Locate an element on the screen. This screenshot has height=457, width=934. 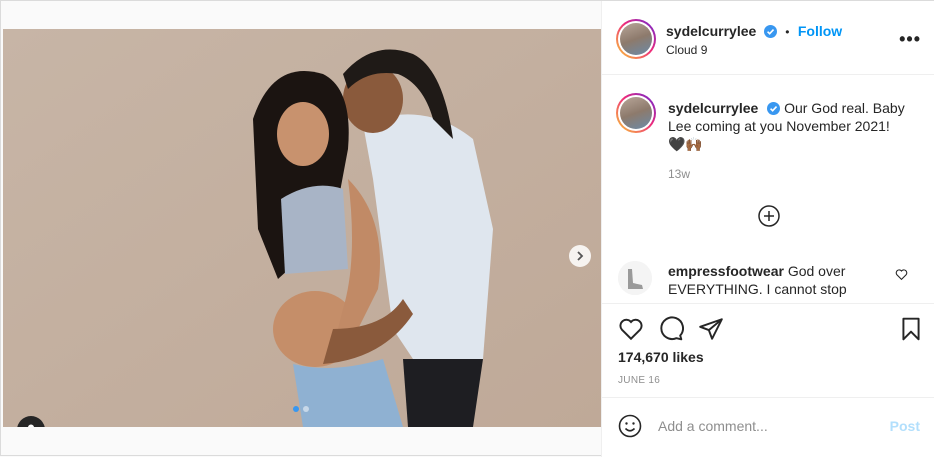
comment-input is located at coordinates (768, 426).